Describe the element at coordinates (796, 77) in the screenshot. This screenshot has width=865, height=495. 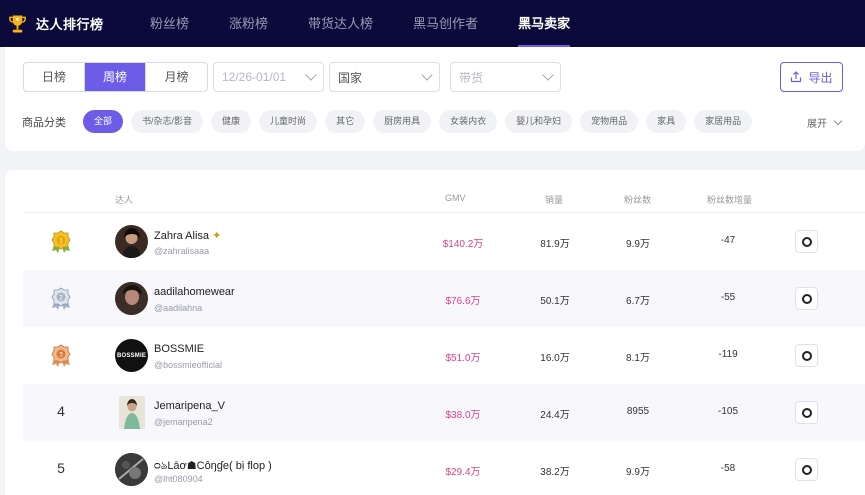
I see `export-icon` at that location.